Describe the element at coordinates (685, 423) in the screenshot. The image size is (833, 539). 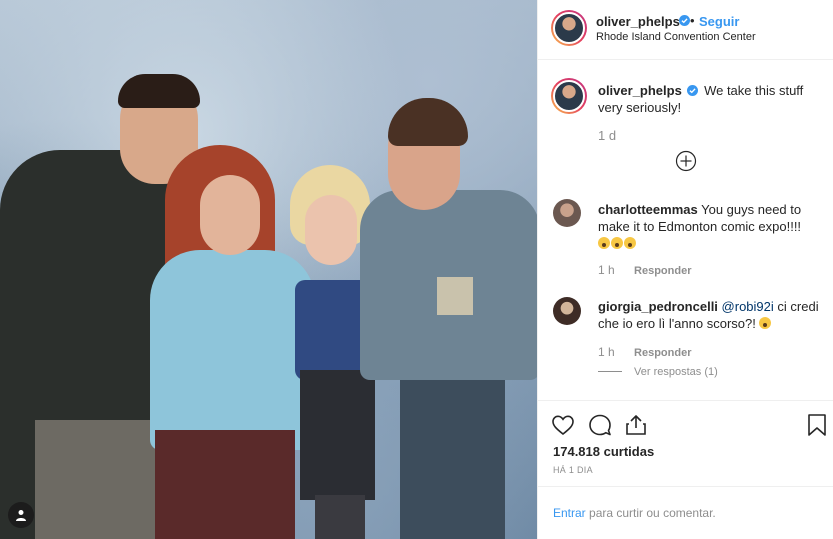
I see `post-actions` at that location.